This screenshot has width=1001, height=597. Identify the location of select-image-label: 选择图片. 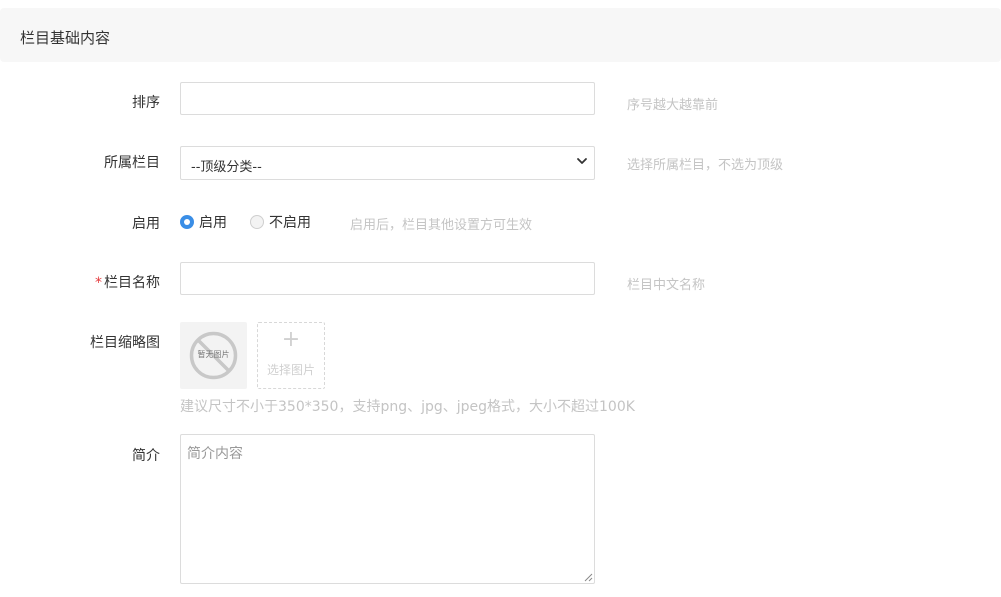
(290, 370).